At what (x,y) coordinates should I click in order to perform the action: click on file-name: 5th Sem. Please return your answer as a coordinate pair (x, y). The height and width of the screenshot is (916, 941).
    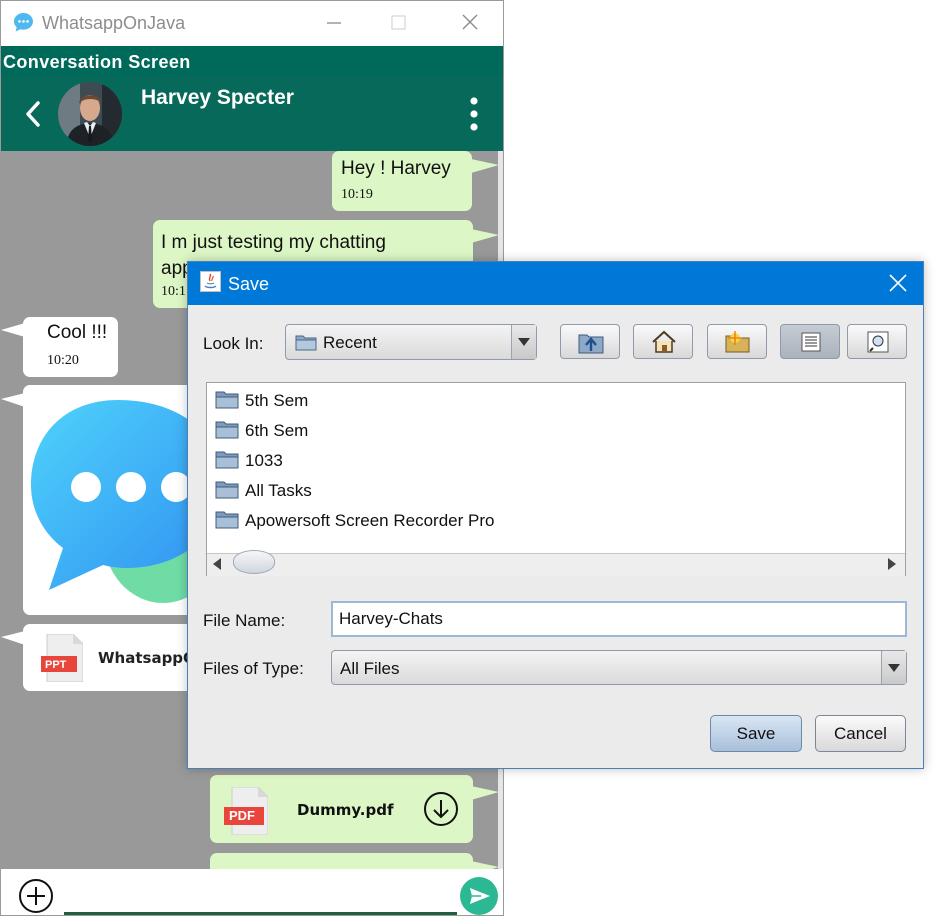
    Looking at the image, I should click on (277, 400).